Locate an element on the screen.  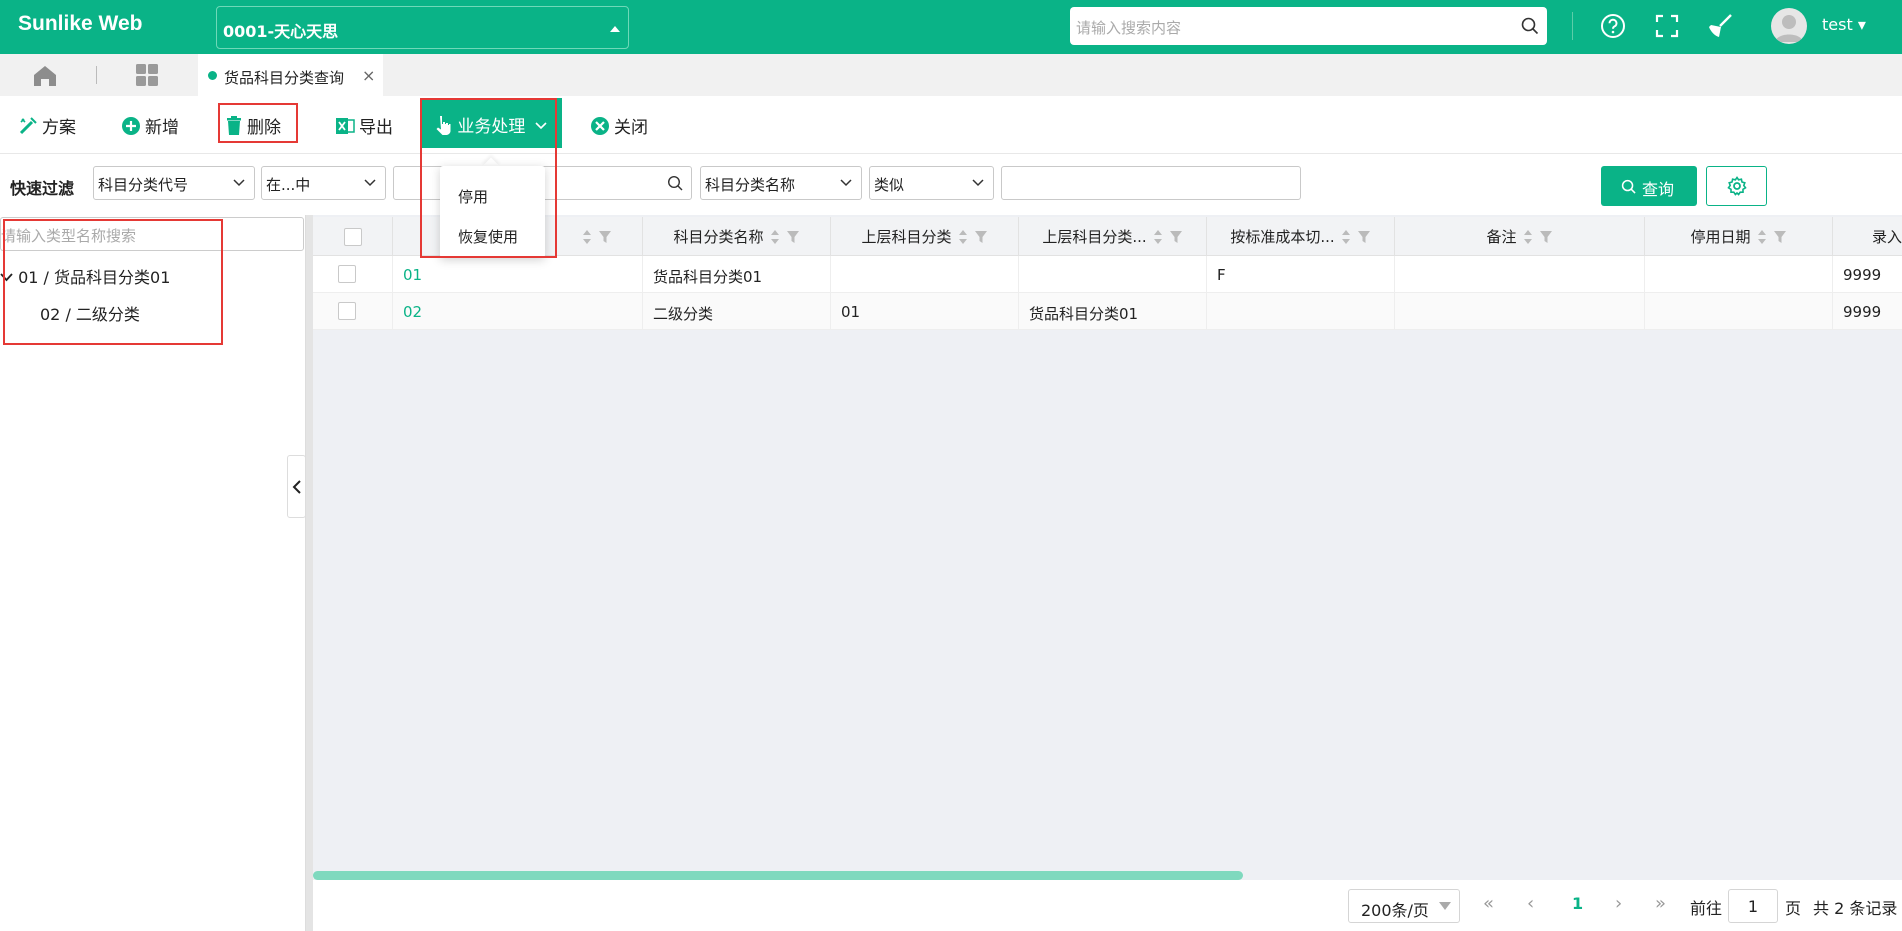
current-page: 1 is located at coordinates (1577, 903).